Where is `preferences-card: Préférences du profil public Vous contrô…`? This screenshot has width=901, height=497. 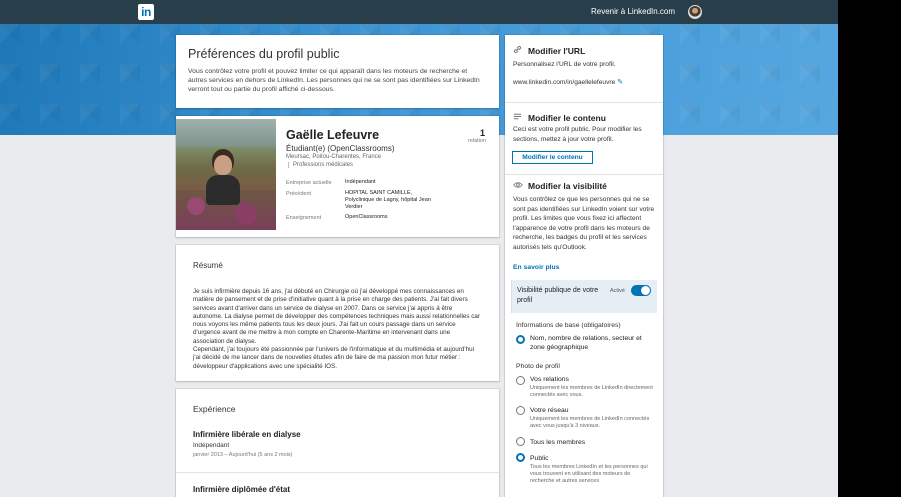 preferences-card: Préférences du profil public Vous contrô… is located at coordinates (337, 71).